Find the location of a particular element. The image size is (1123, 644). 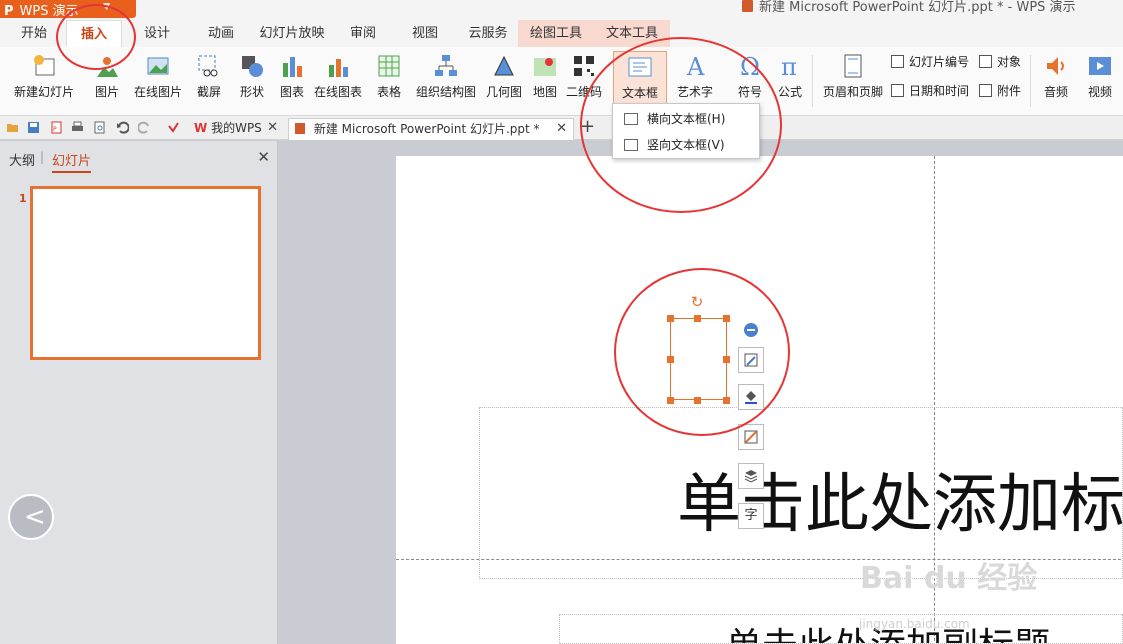

svg-text: π is located at coordinates (789, 66).